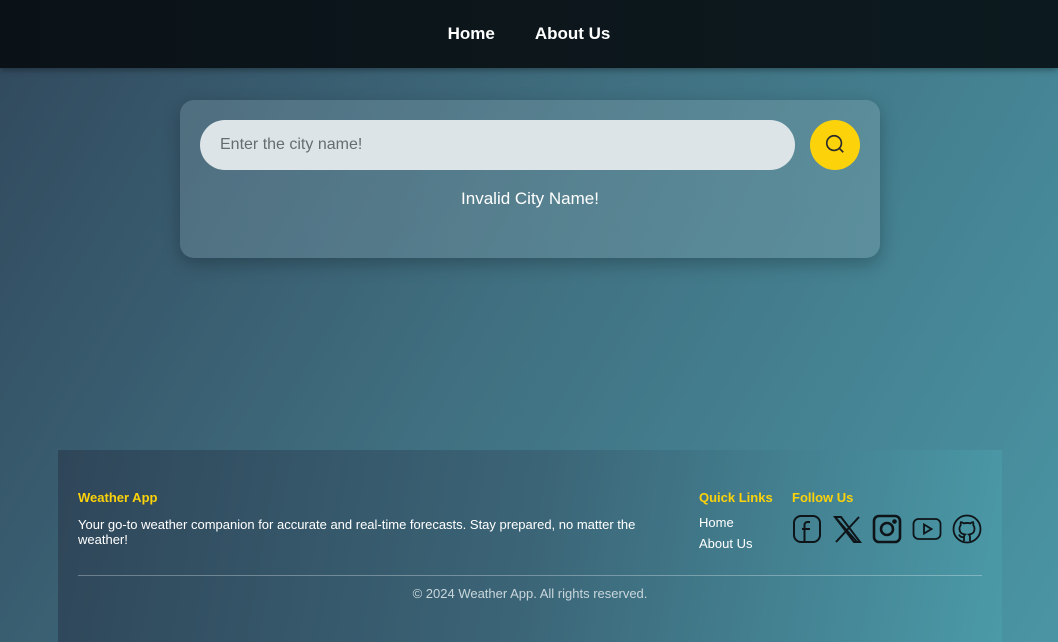 The image size is (1058, 642). What do you see at coordinates (967, 529) in the screenshot?
I see `github-icon` at bounding box center [967, 529].